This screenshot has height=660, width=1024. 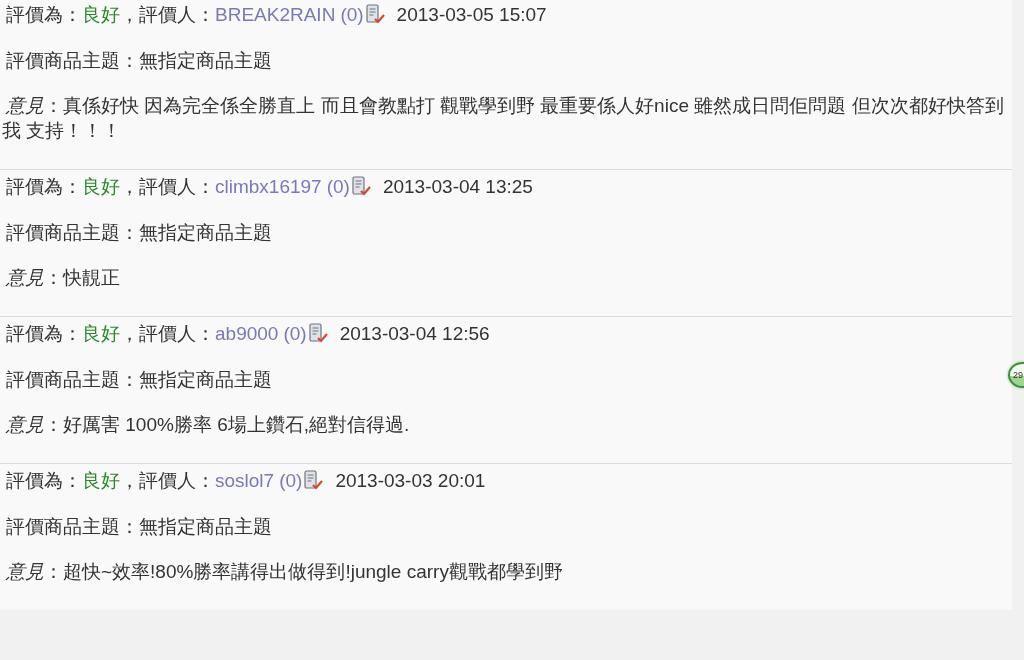 What do you see at coordinates (414, 334) in the screenshot?
I see `review-date: 2013-03-04 12:56` at bounding box center [414, 334].